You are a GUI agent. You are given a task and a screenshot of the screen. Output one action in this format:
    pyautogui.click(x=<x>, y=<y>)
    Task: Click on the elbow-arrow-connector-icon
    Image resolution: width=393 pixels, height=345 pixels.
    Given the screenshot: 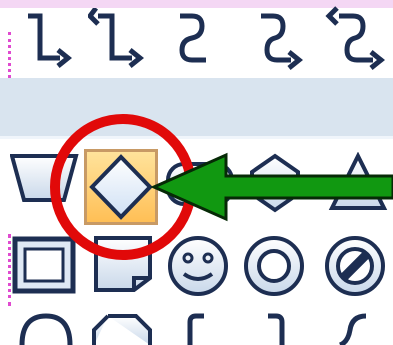 What is the action you would take?
    pyautogui.click(x=50, y=41)
    